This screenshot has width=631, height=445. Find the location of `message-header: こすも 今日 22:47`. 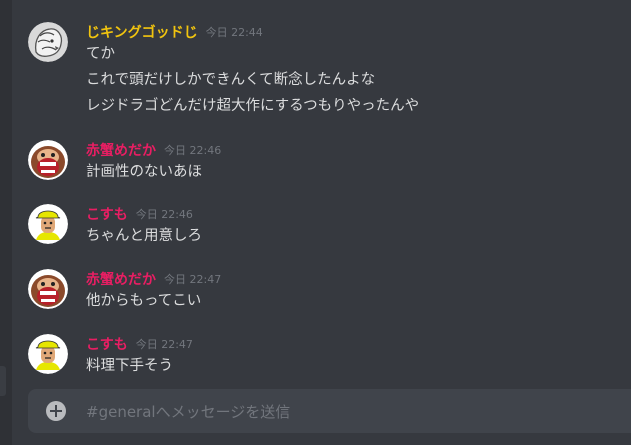

message-header: こすも 今日 22:47 is located at coordinates (139, 344).